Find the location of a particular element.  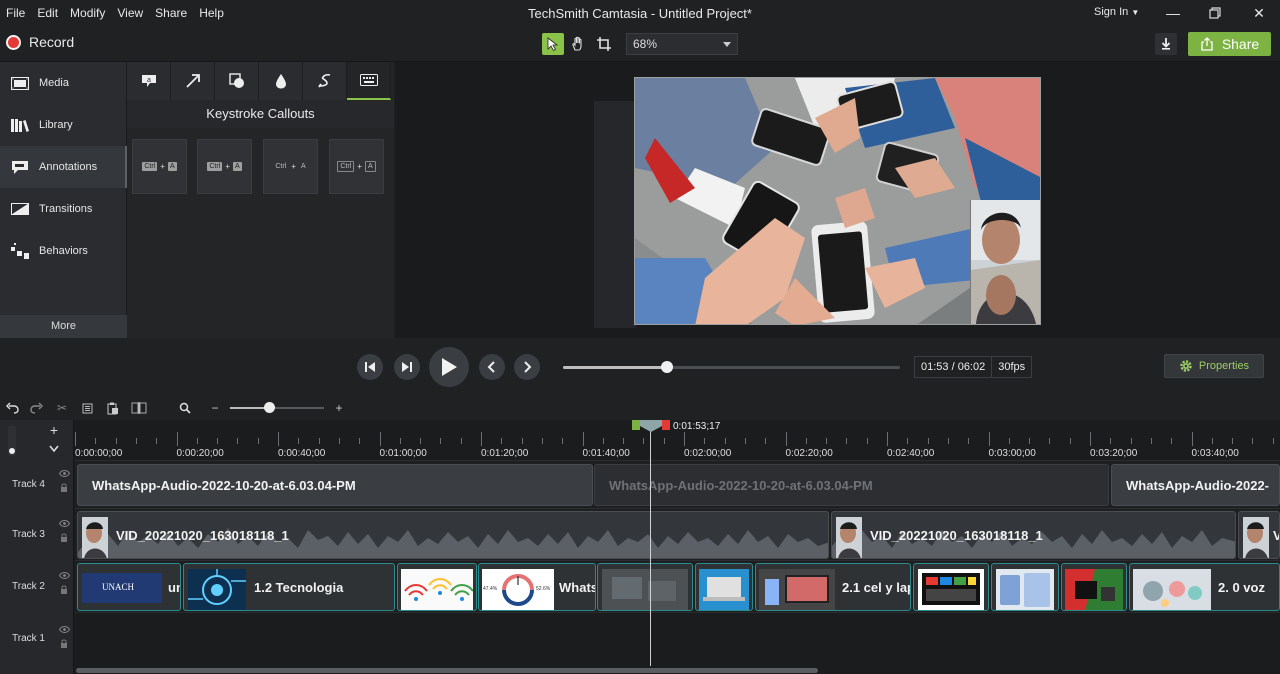

next-marker-button is located at coordinates (527, 367).